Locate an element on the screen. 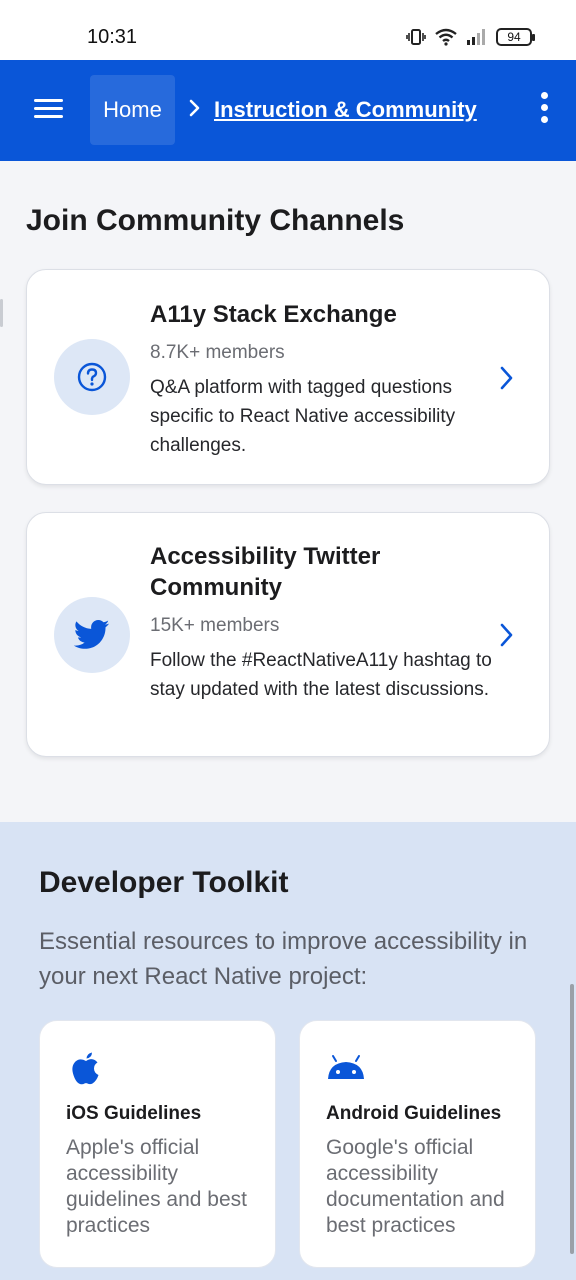  menu-icon is located at coordinates (48, 111).